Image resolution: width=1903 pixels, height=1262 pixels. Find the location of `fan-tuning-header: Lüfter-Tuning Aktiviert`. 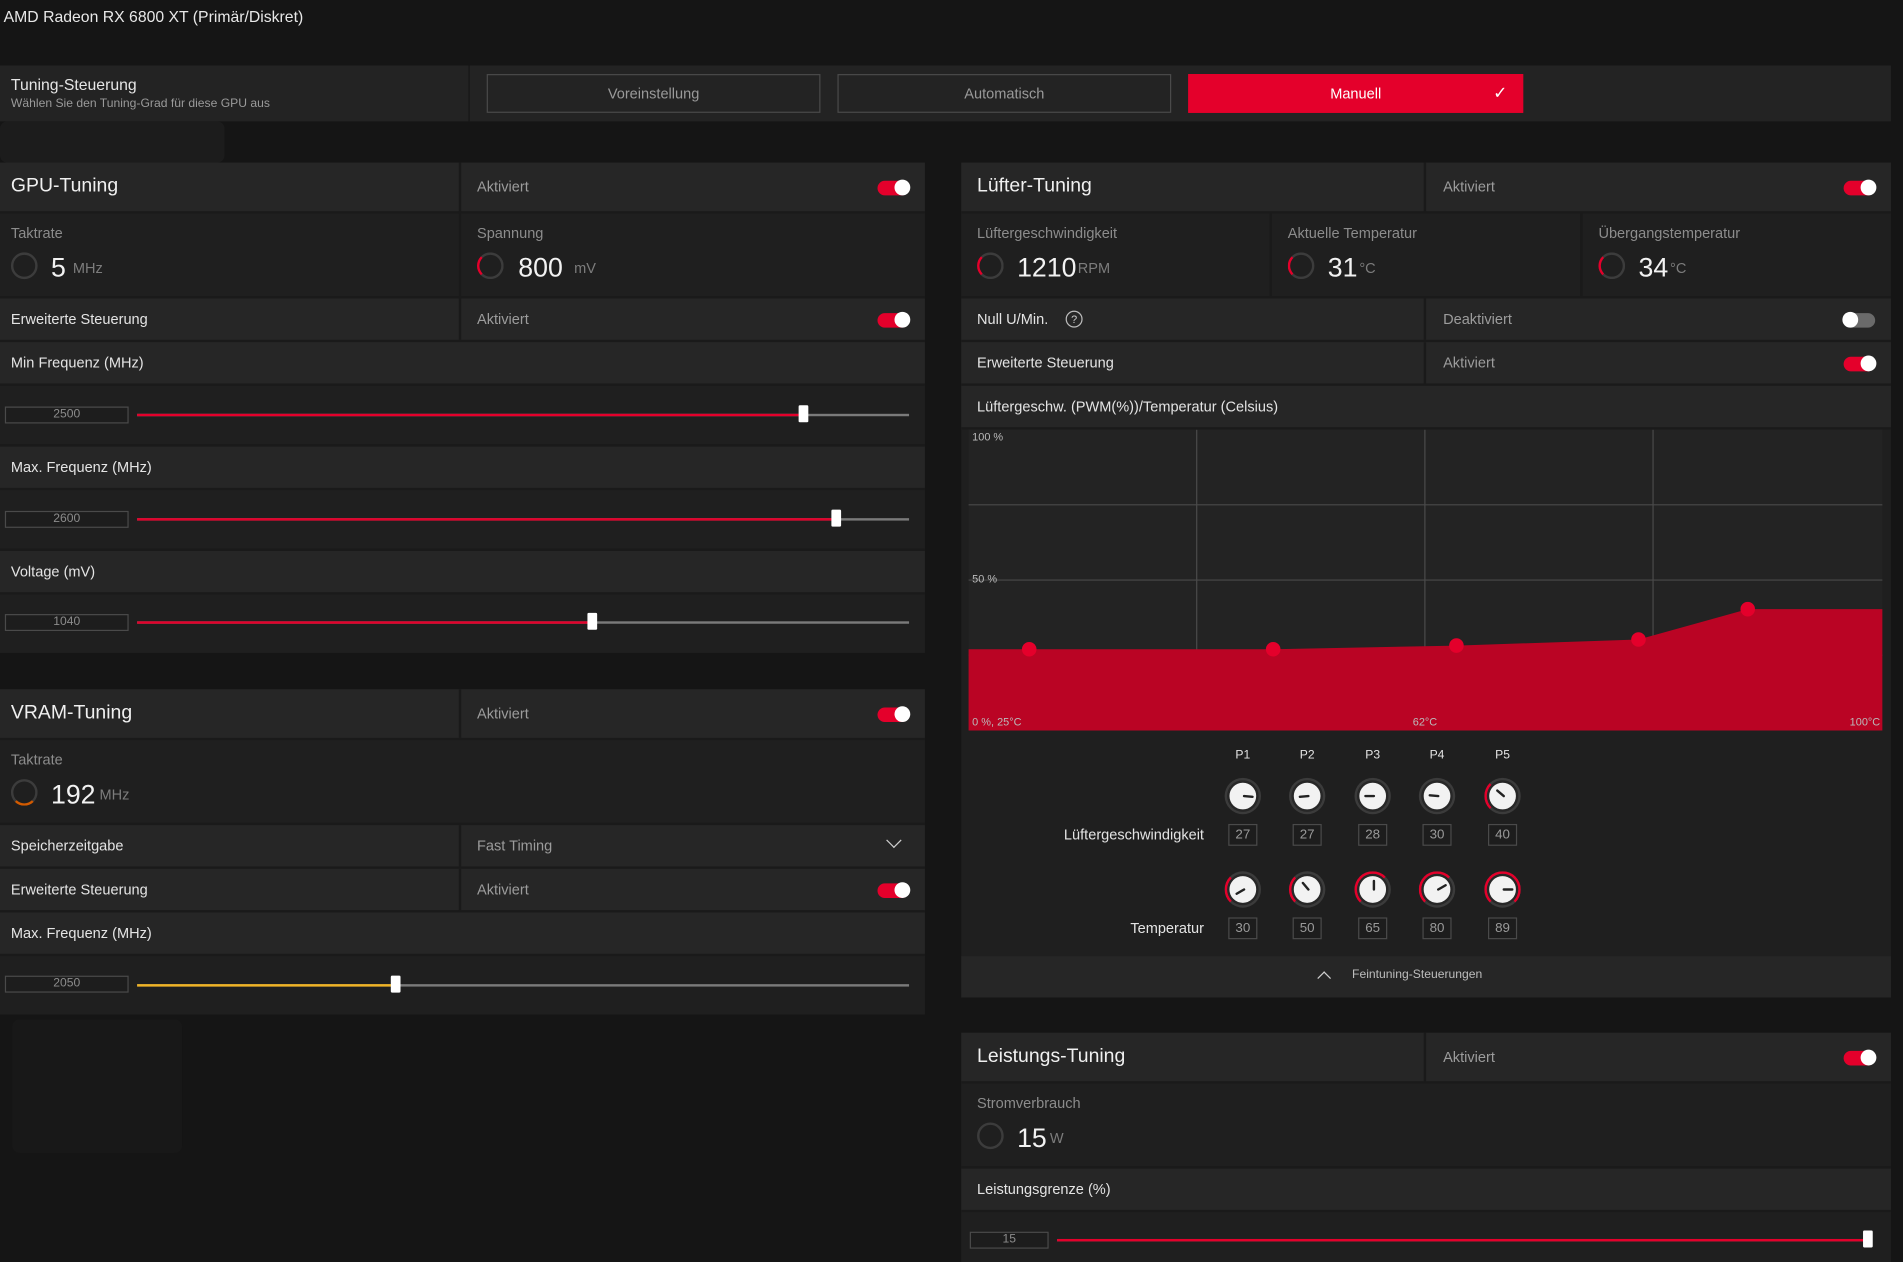

fan-tuning-header: Lüfter-Tuning Aktiviert is located at coordinates (1426, 188).